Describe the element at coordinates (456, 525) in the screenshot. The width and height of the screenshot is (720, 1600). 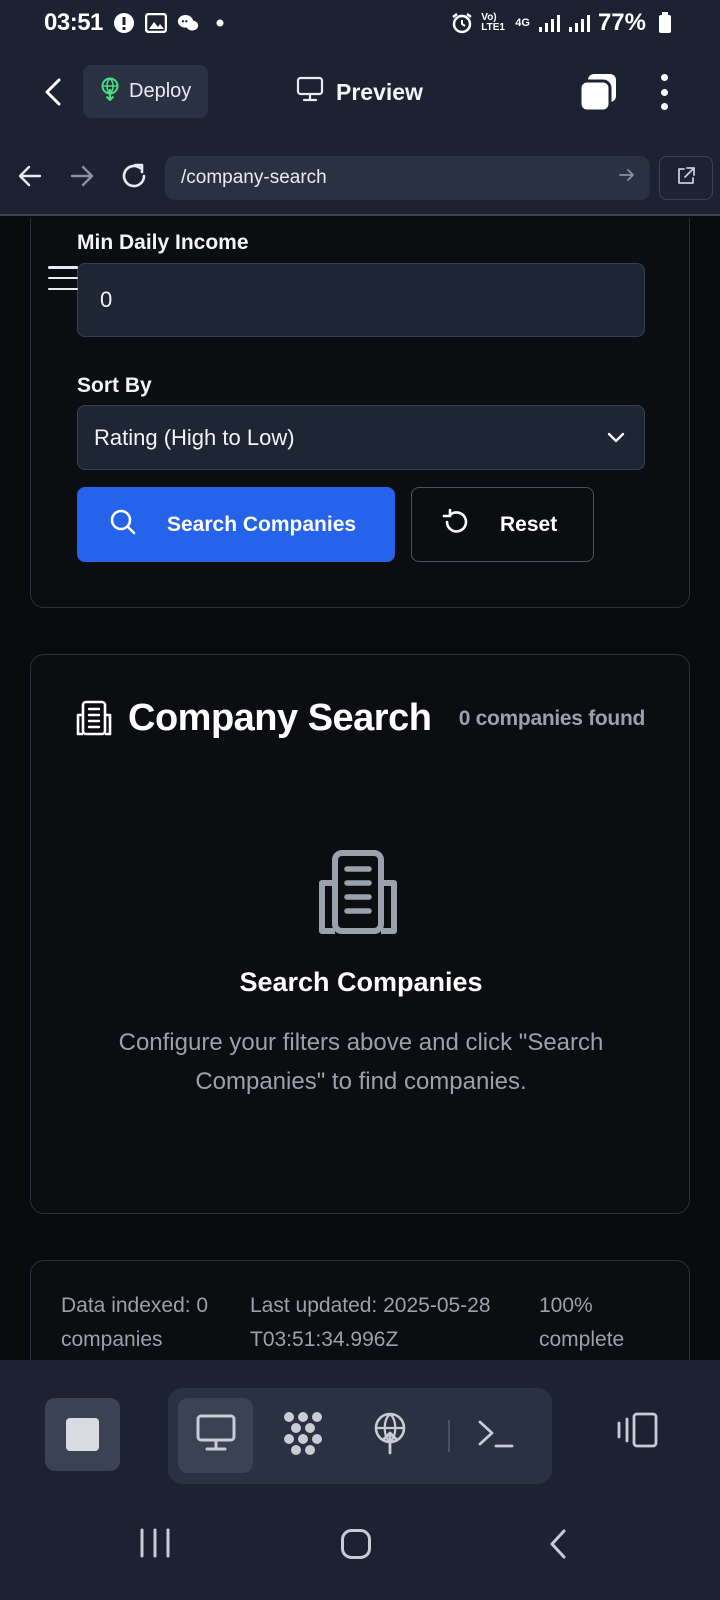
I see `reset-icon` at that location.